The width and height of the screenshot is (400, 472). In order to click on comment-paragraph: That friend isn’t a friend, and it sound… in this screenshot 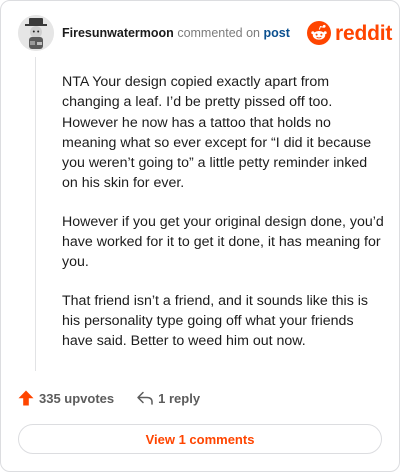, I will do `click(215, 321)`.